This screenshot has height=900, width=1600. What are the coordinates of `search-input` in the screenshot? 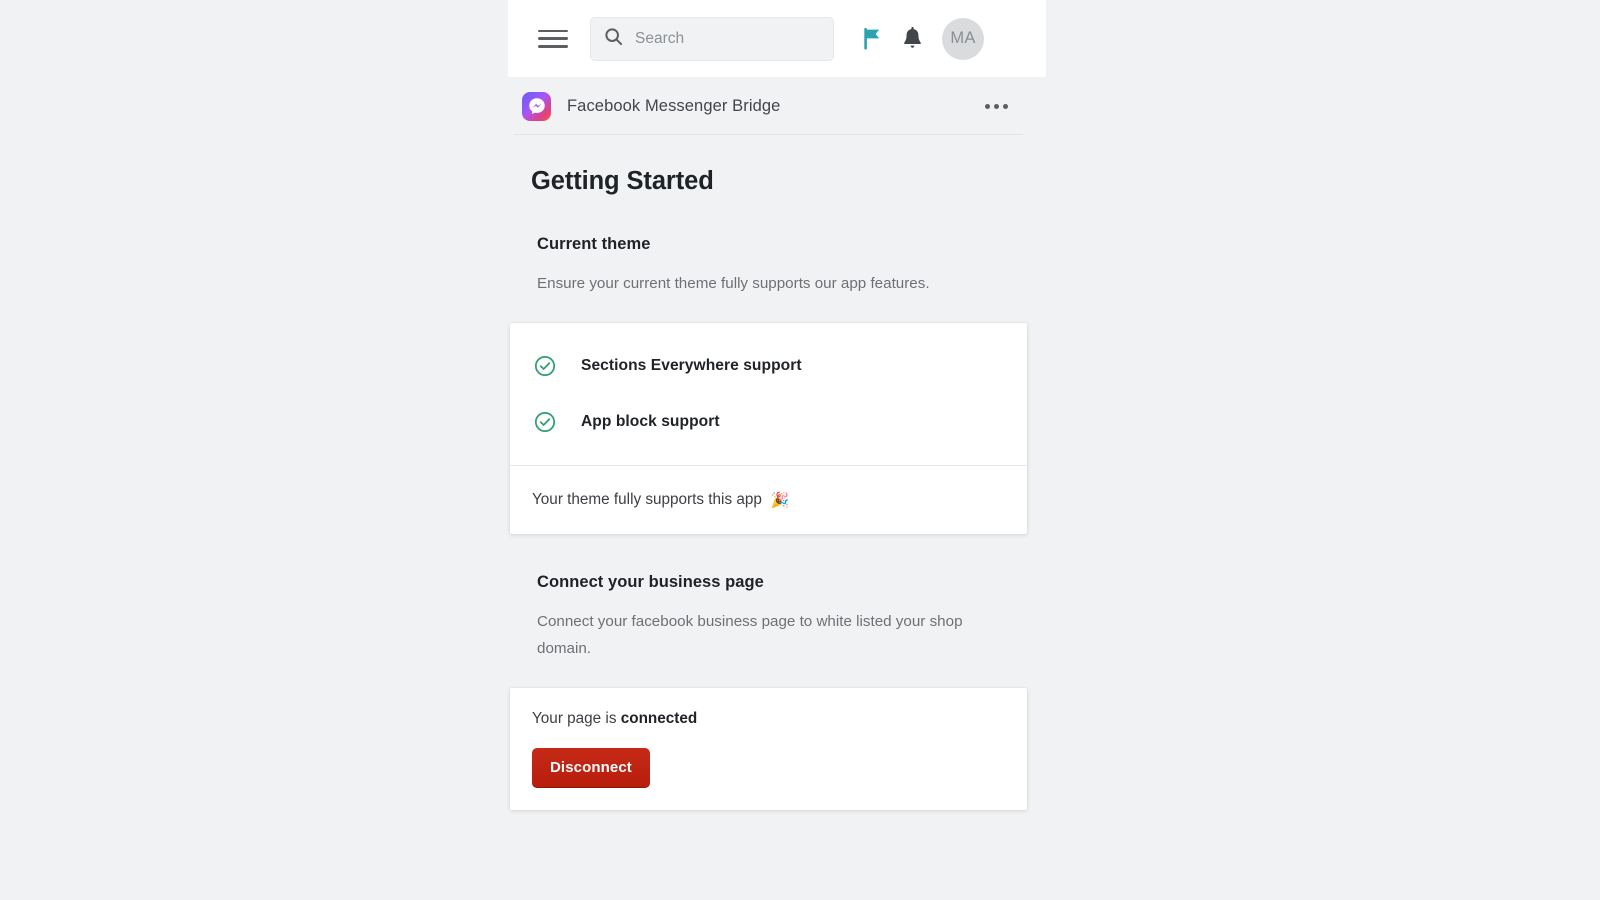 It's located at (727, 38).